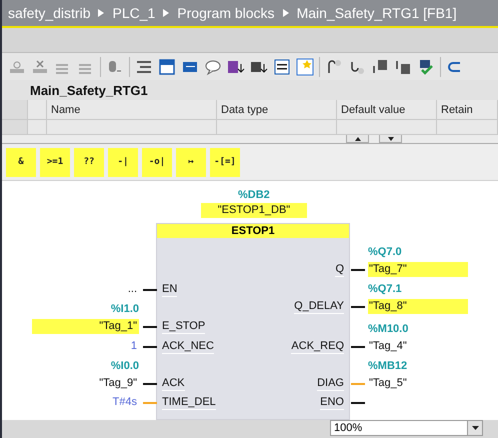 The width and height of the screenshot is (498, 438). I want to click on instruction-button: -[=], so click(225, 162).